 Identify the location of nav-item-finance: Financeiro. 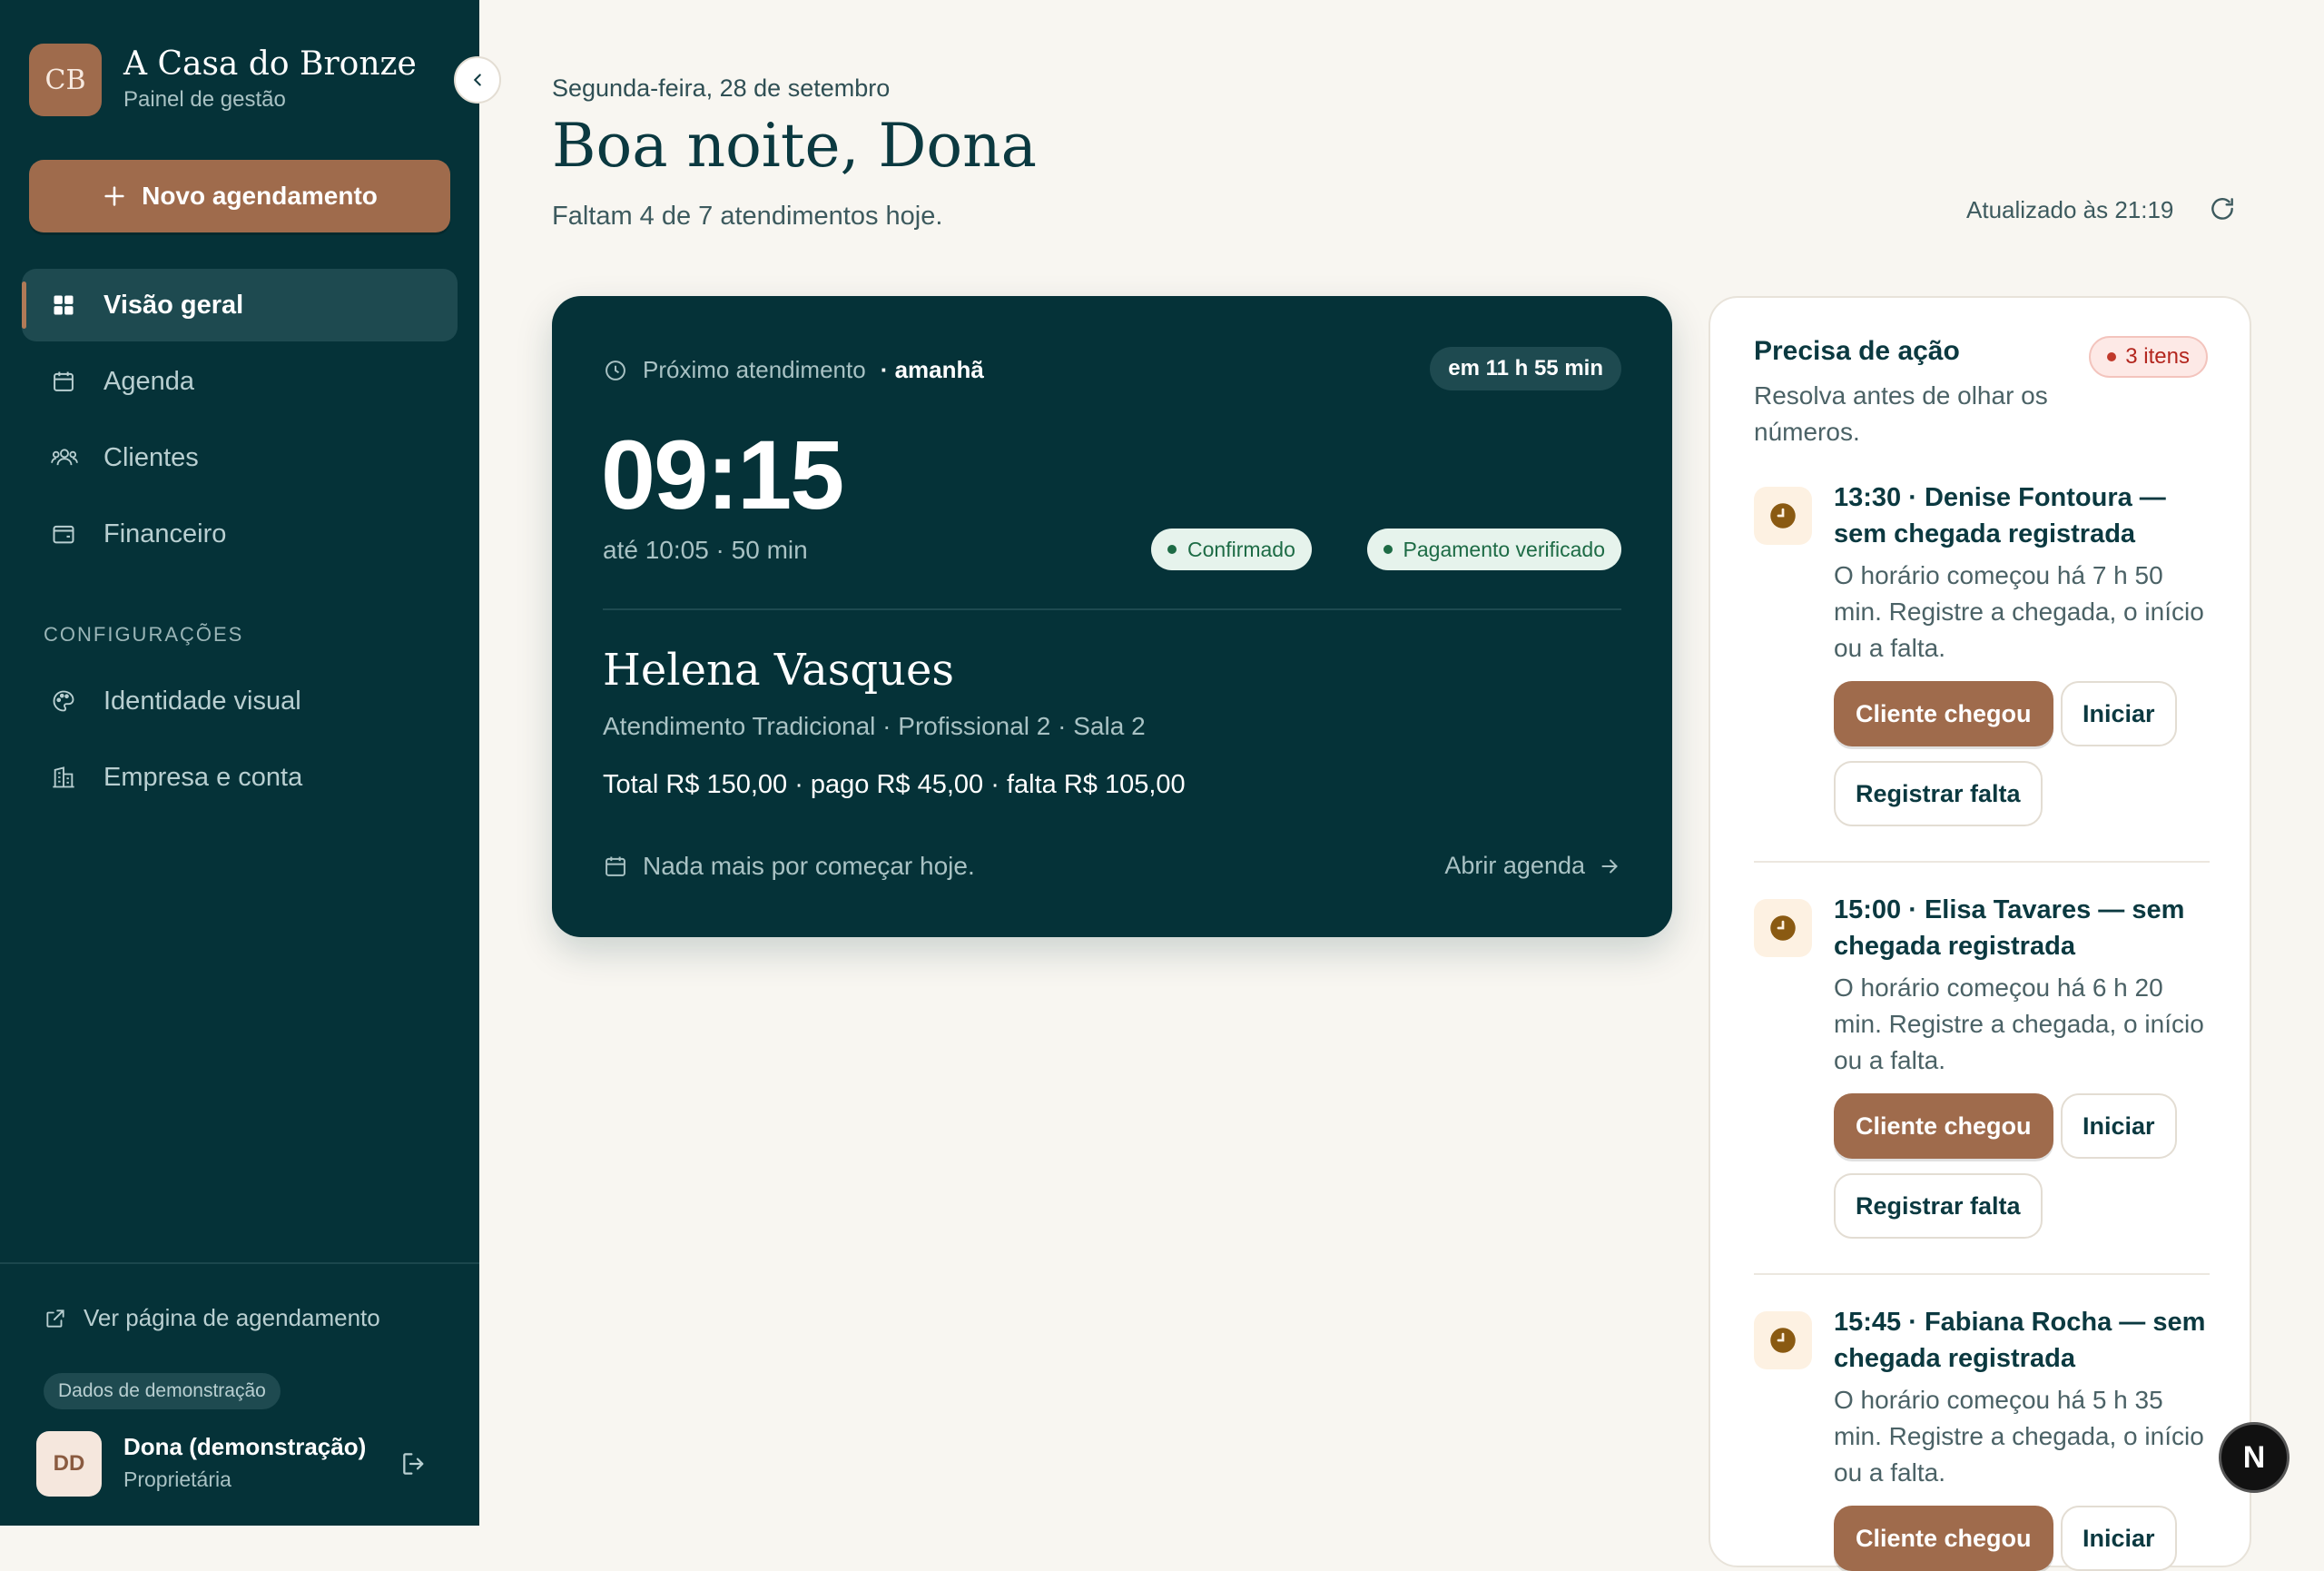
(240, 534).